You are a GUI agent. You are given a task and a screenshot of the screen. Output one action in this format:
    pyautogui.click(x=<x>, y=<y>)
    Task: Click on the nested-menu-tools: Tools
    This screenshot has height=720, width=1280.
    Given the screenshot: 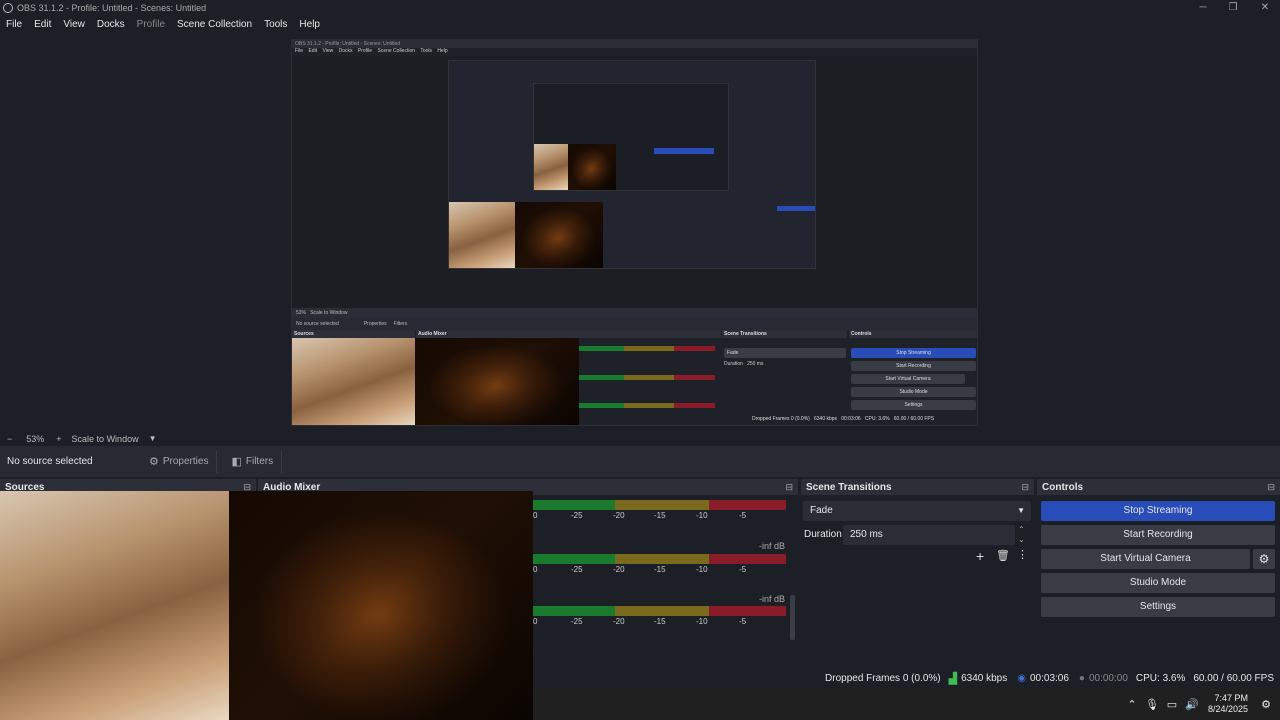 What is the action you would take?
    pyautogui.click(x=426, y=51)
    